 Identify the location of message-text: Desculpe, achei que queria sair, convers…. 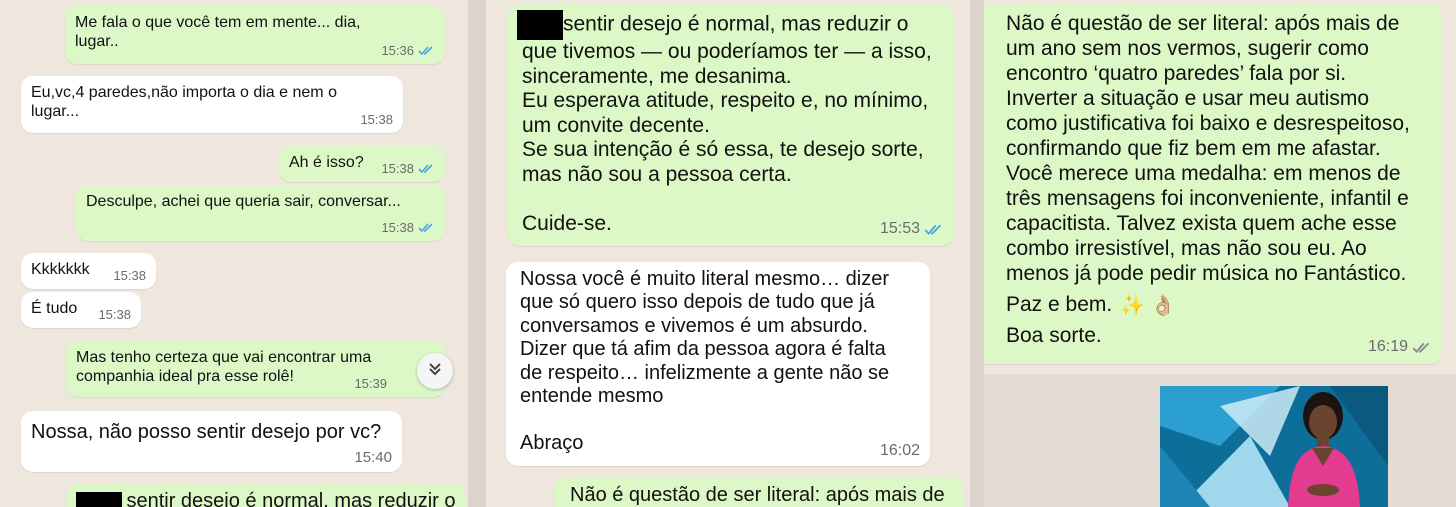
(243, 201).